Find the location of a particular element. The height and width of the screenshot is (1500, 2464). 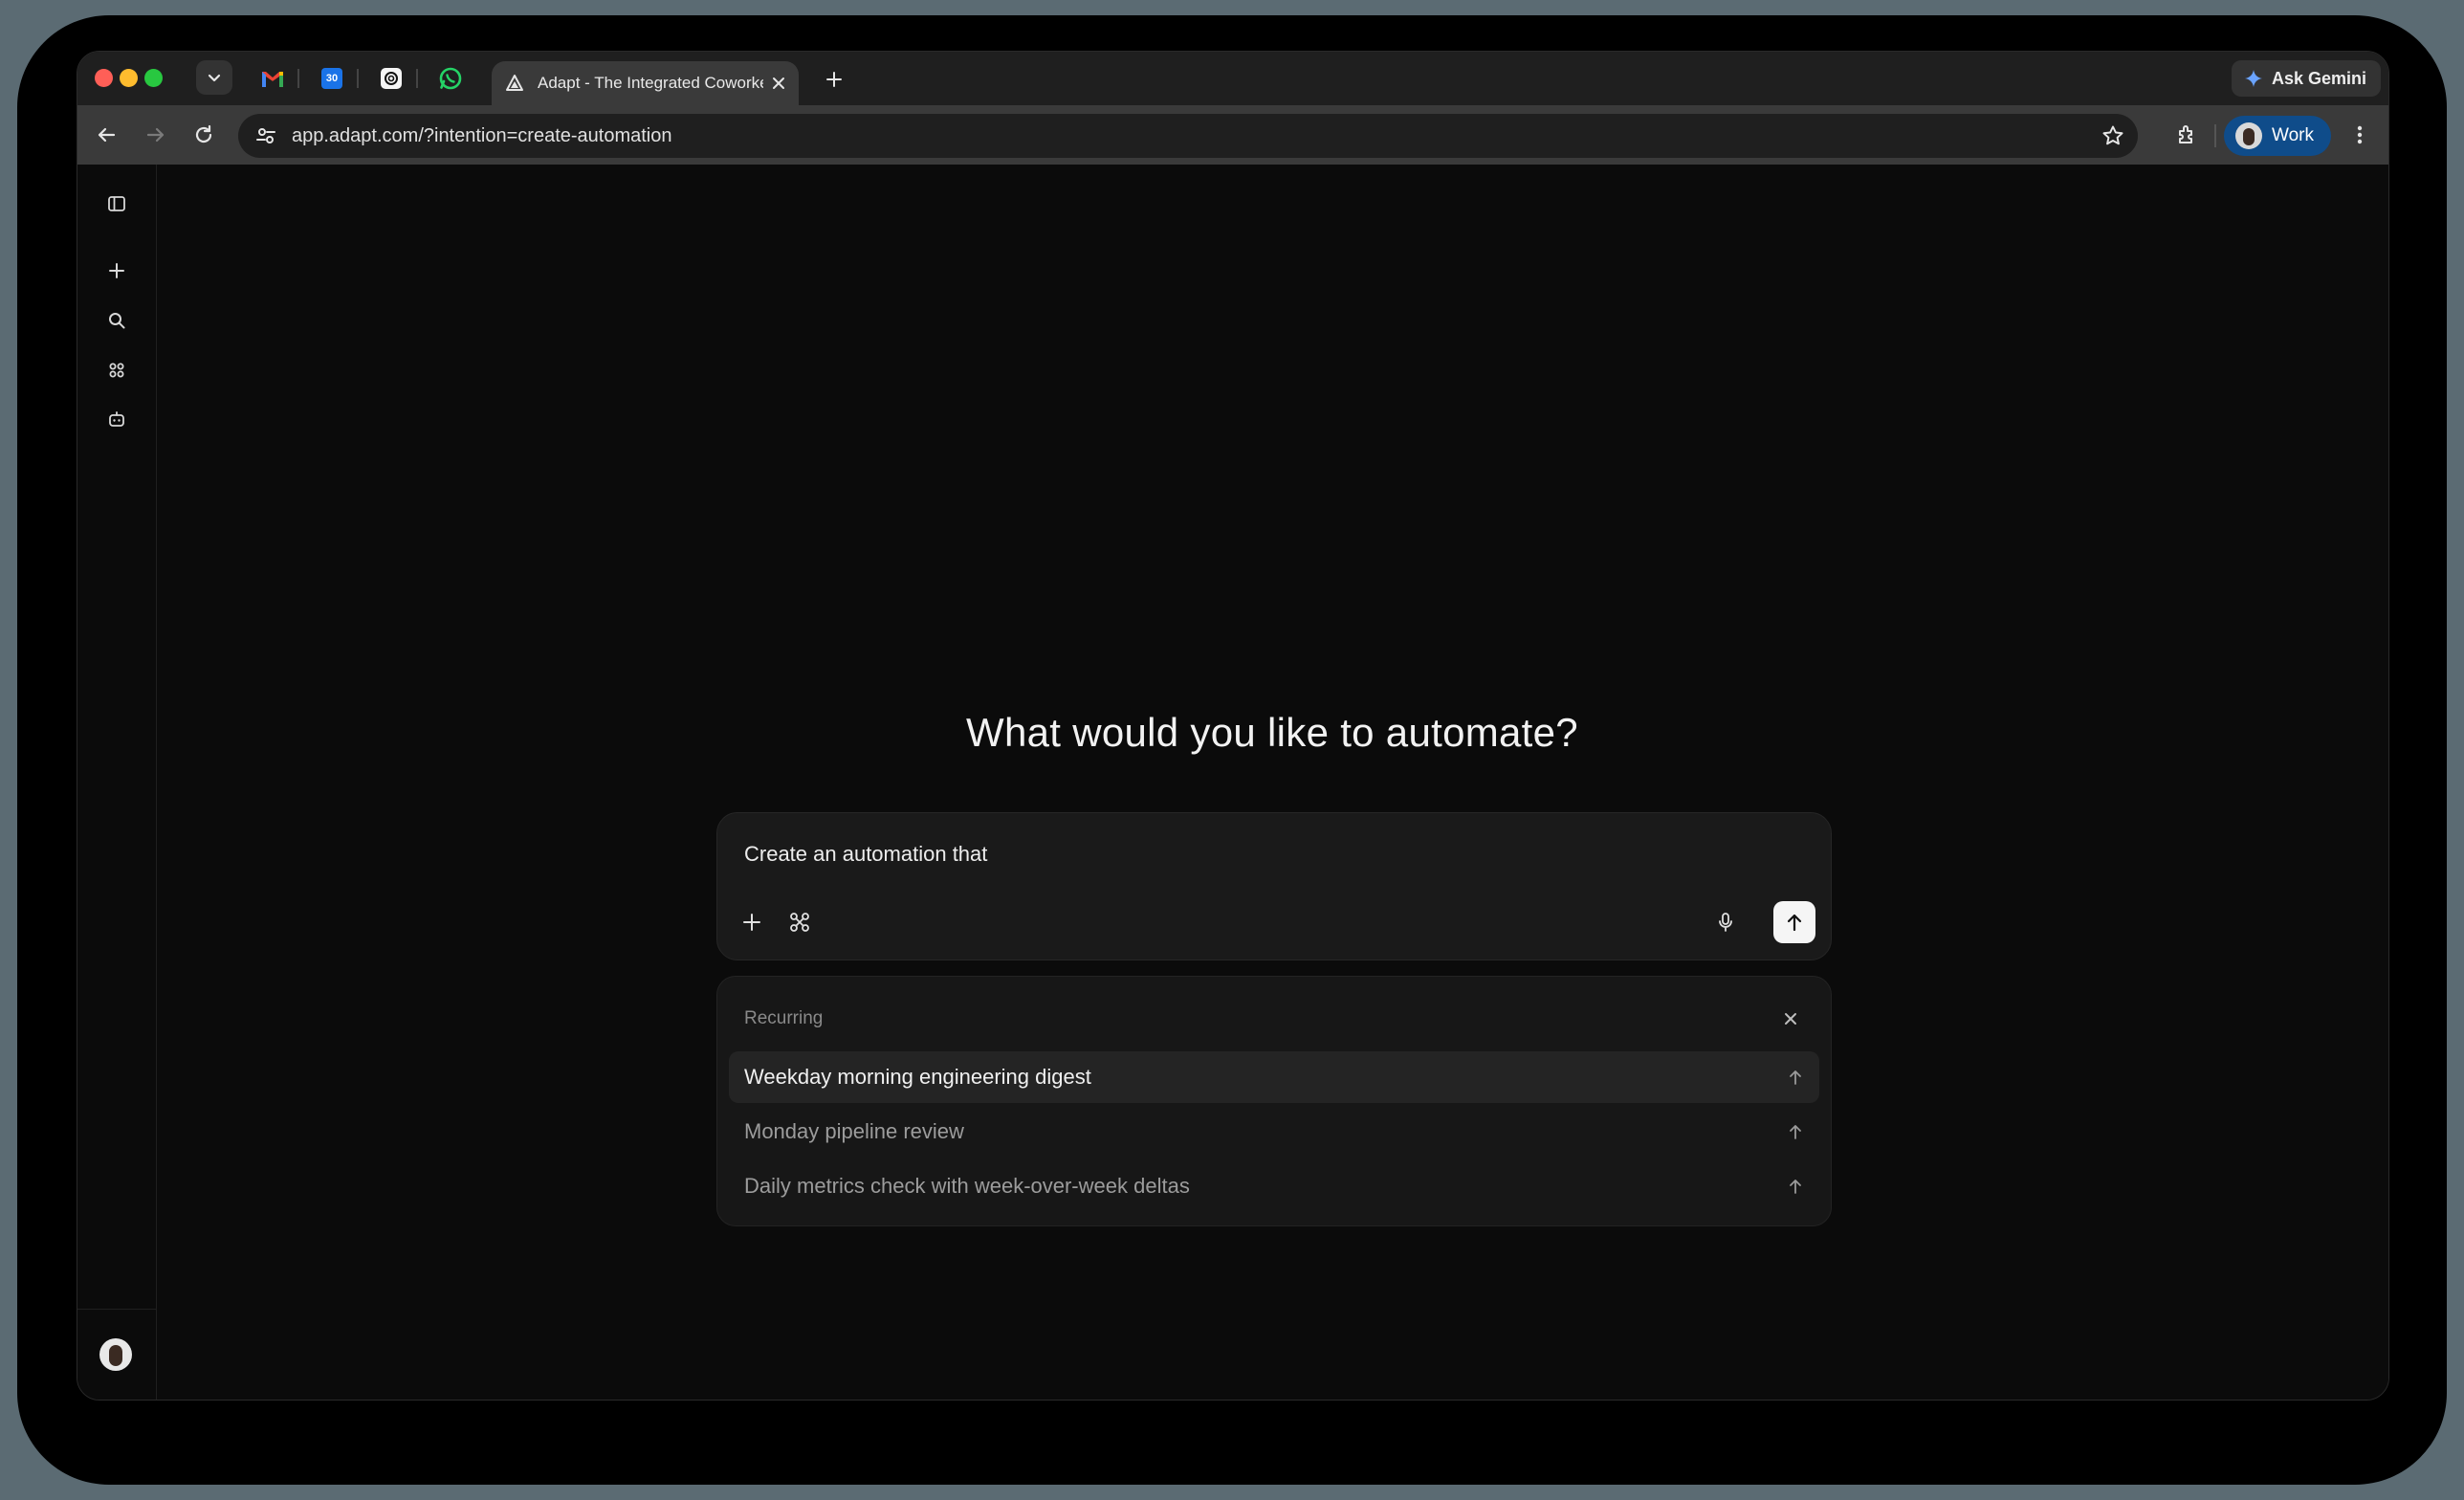

tab-close-button is located at coordinates (778, 83).